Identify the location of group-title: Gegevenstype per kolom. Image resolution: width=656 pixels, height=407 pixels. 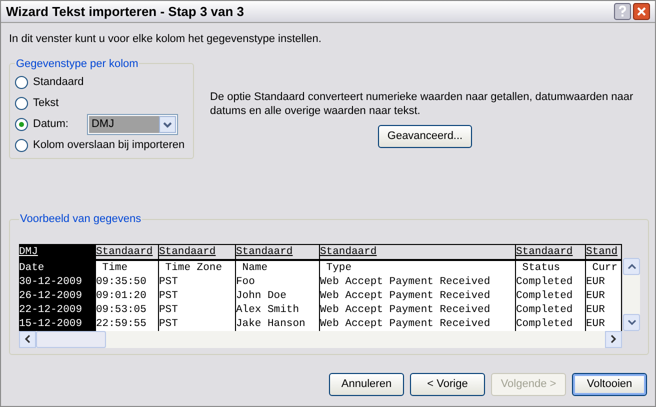
(77, 64).